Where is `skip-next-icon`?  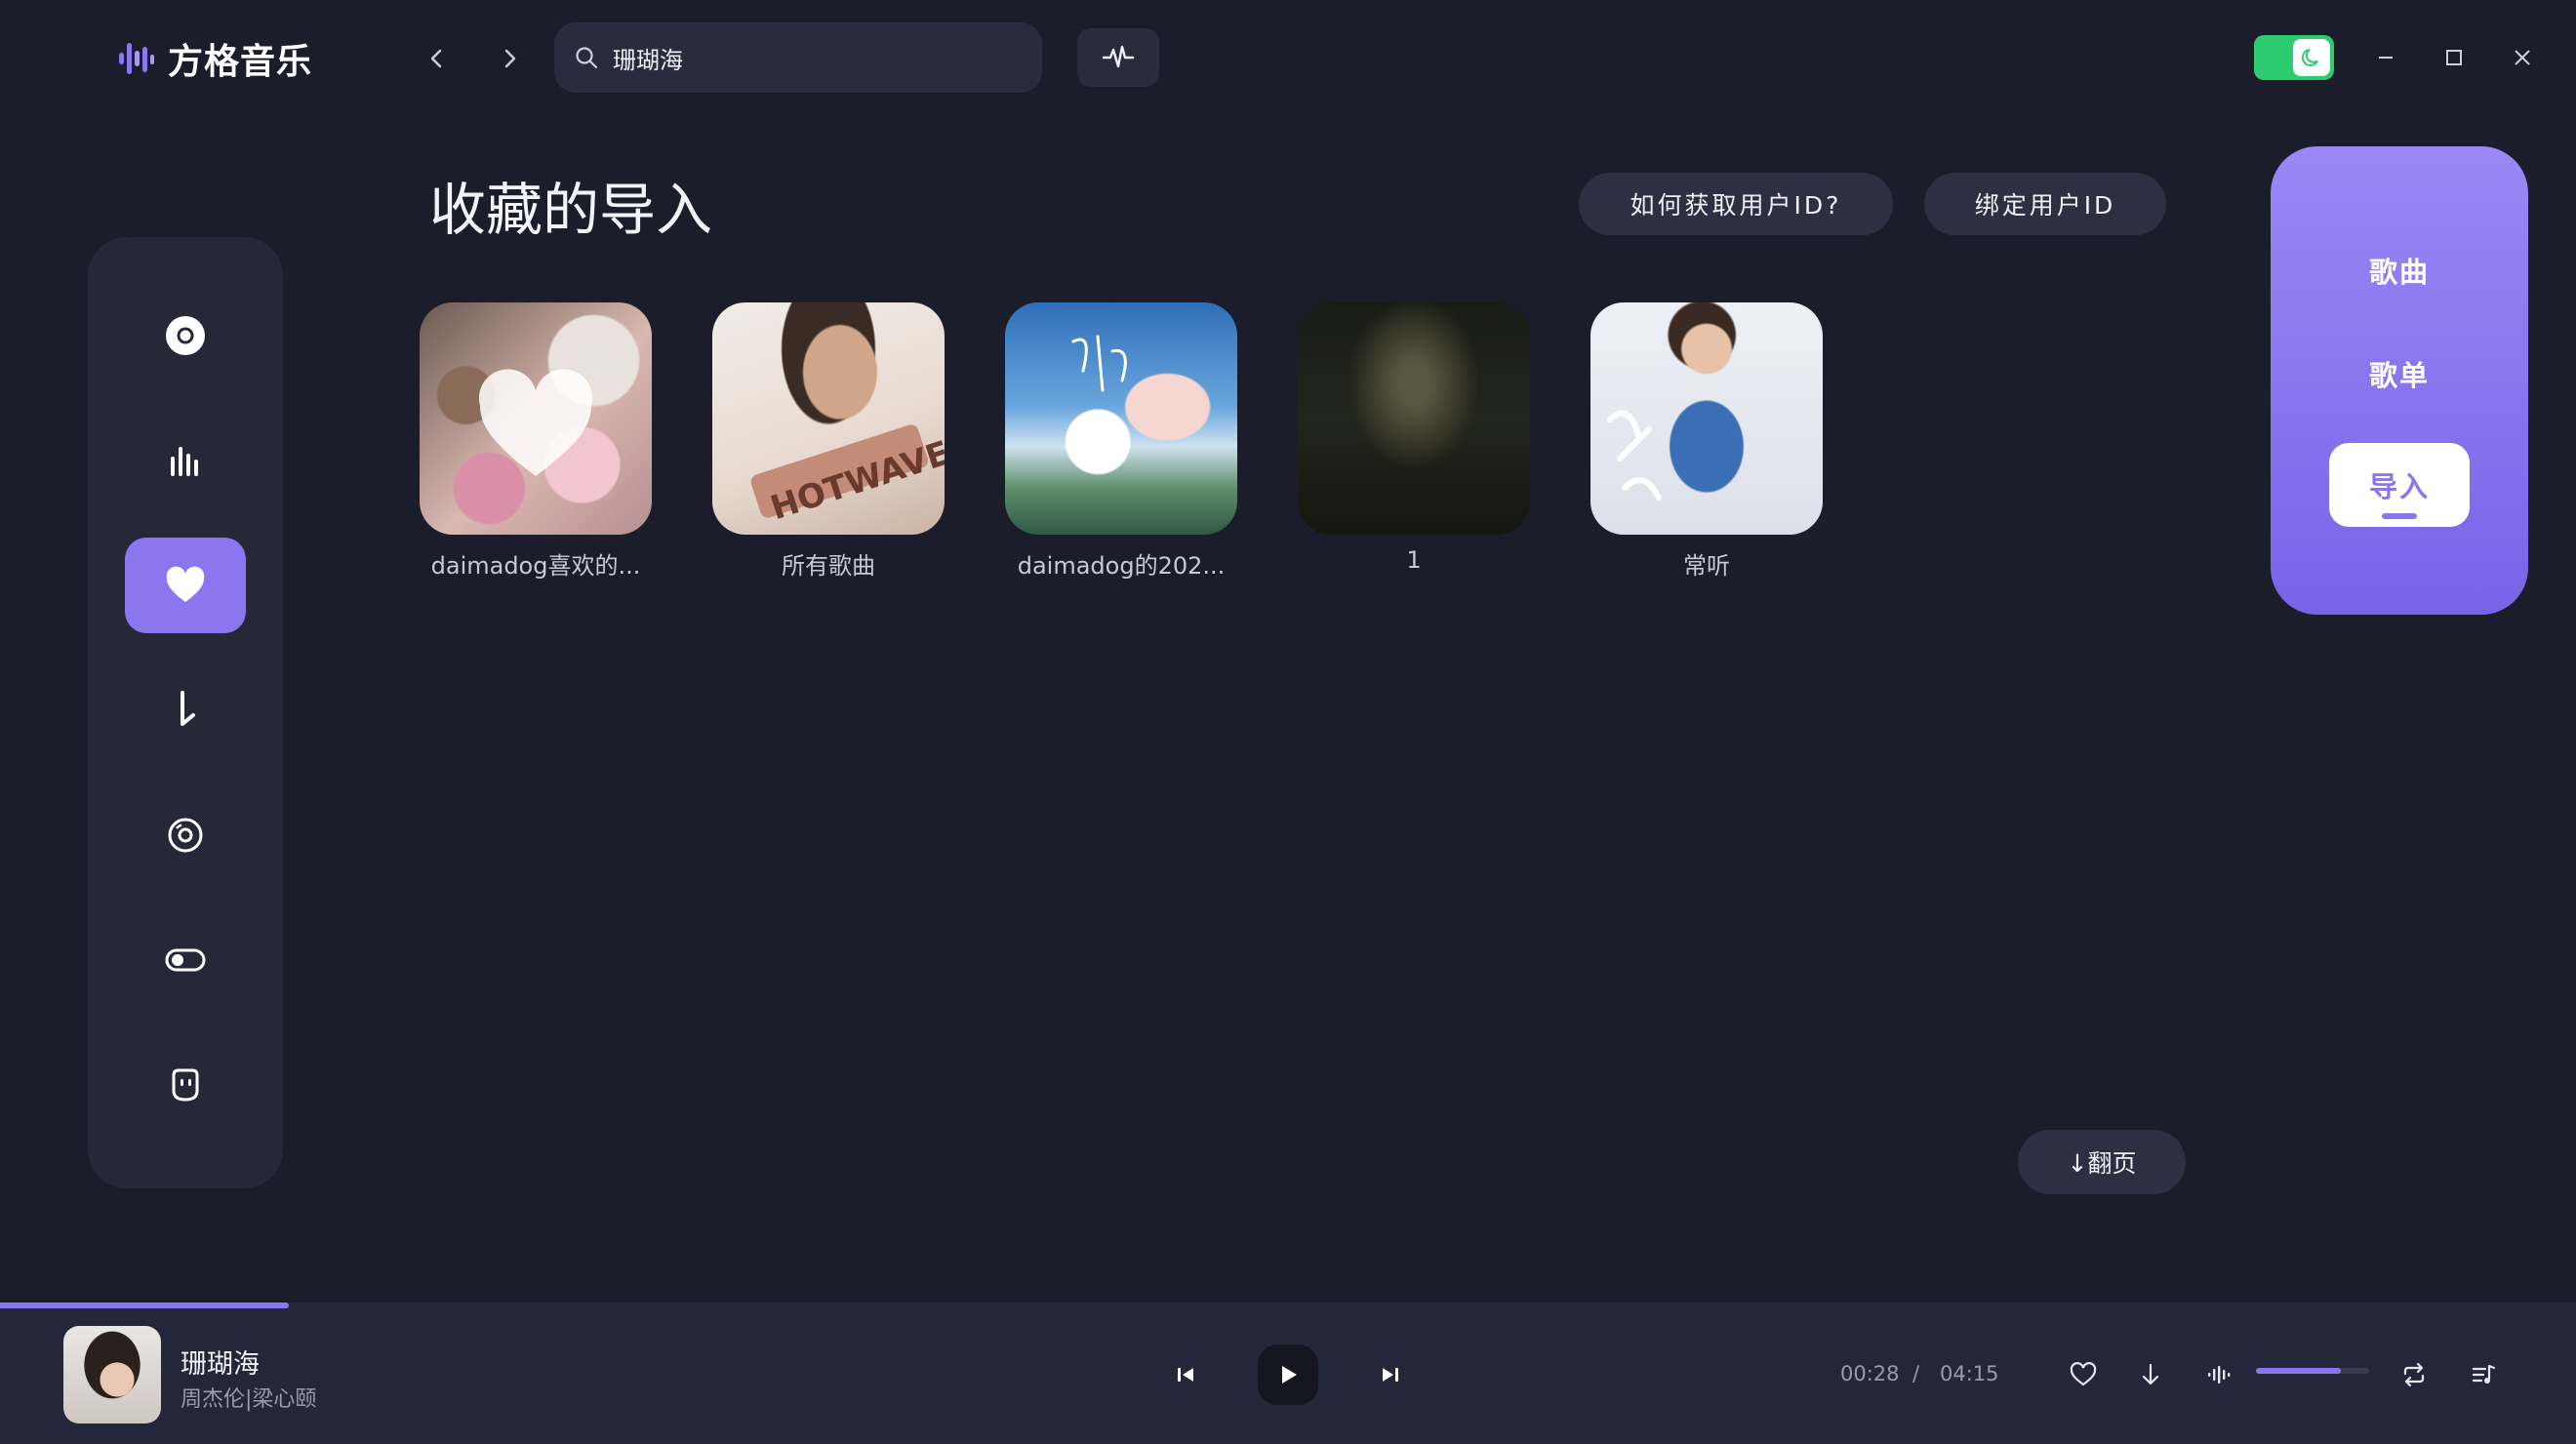 skip-next-icon is located at coordinates (1390, 1375).